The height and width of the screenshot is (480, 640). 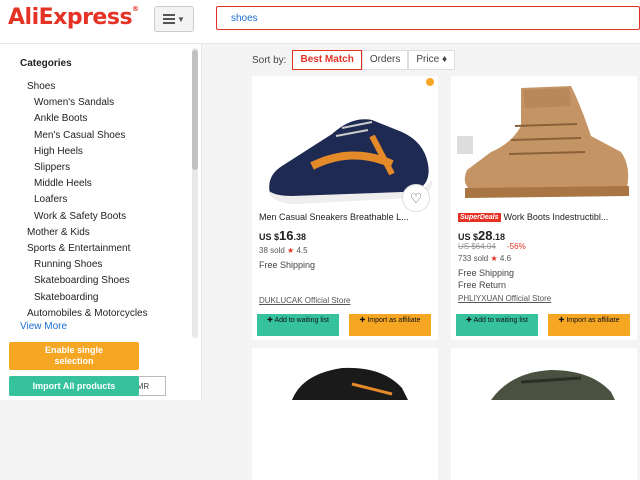 What do you see at coordinates (58, 232) in the screenshot?
I see `sidebar-category-item: Mother & Kids` at bounding box center [58, 232].